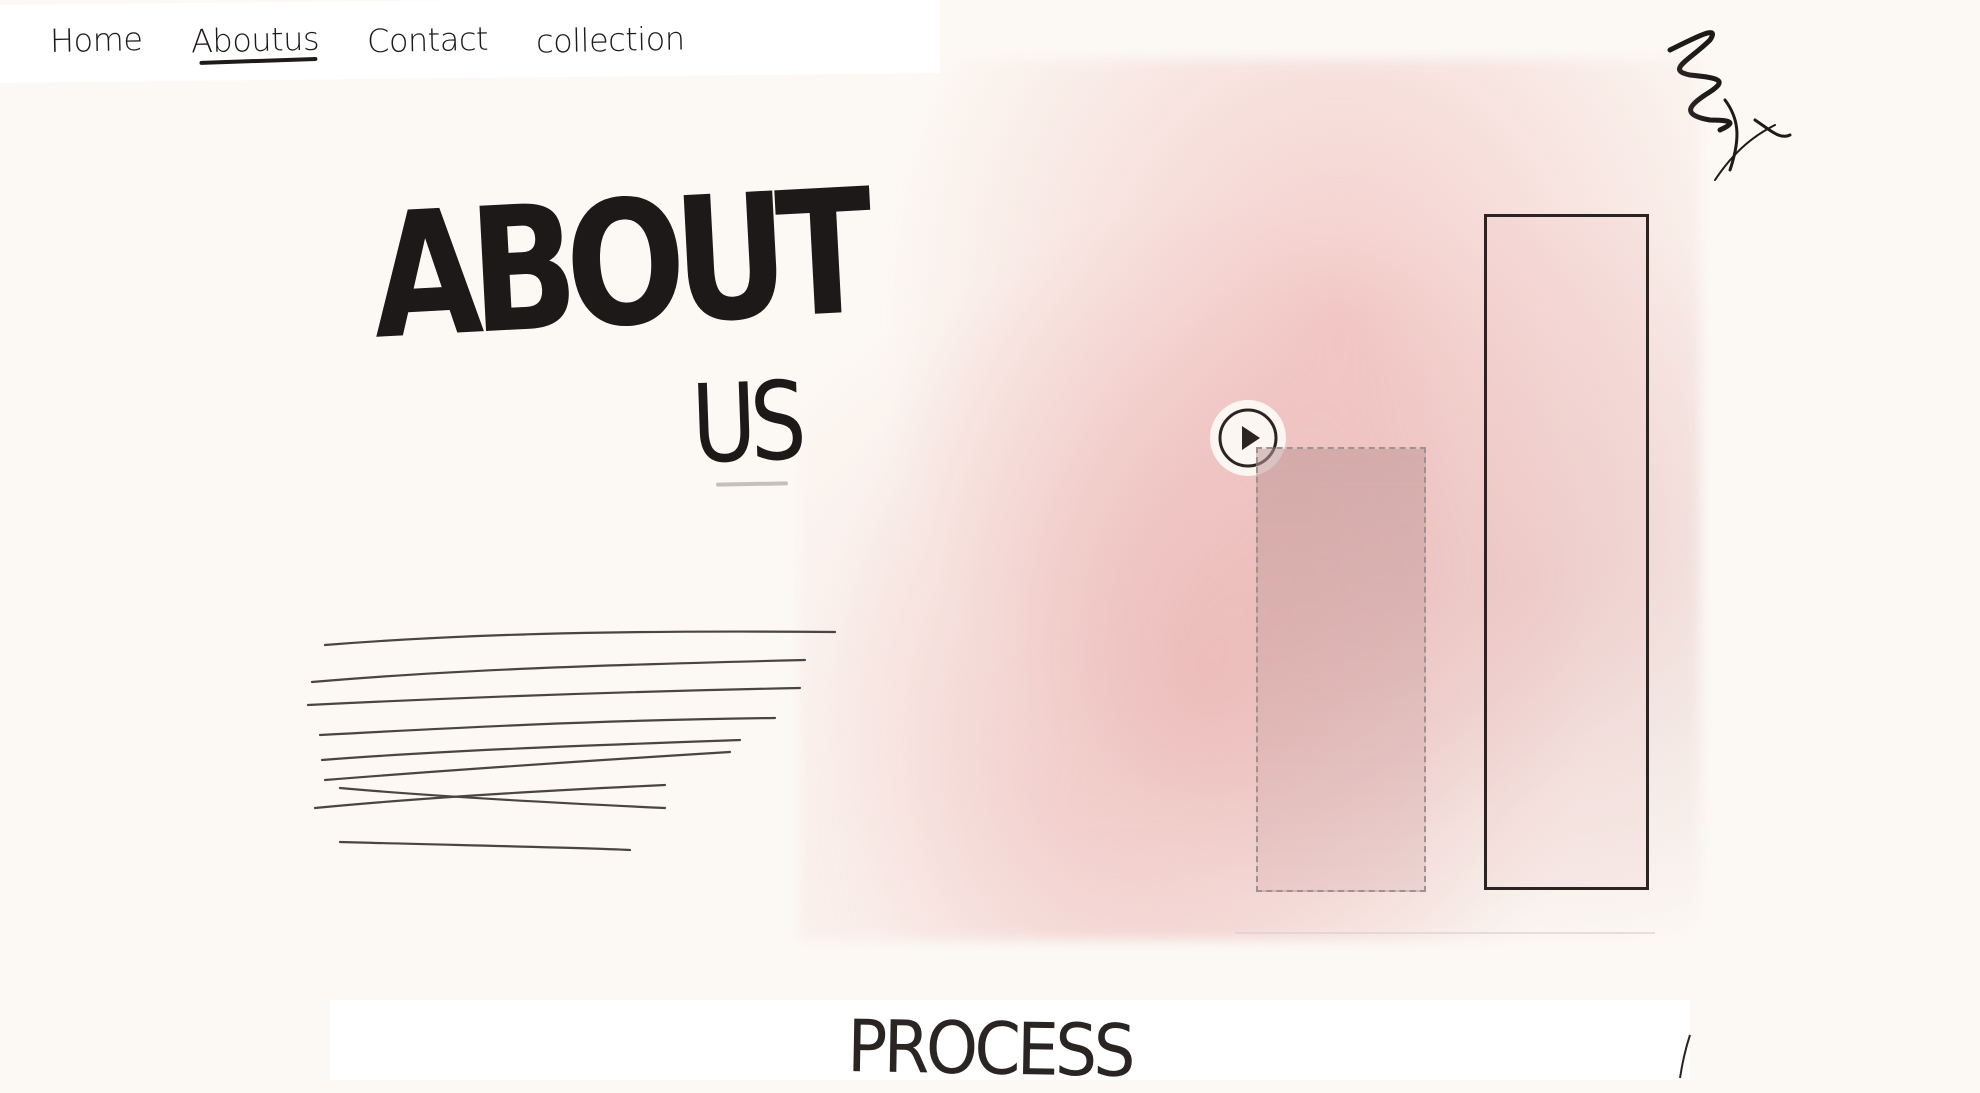 This screenshot has height=1093, width=1980. What do you see at coordinates (571, 741) in the screenshot?
I see `placeholder-text-lines` at bounding box center [571, 741].